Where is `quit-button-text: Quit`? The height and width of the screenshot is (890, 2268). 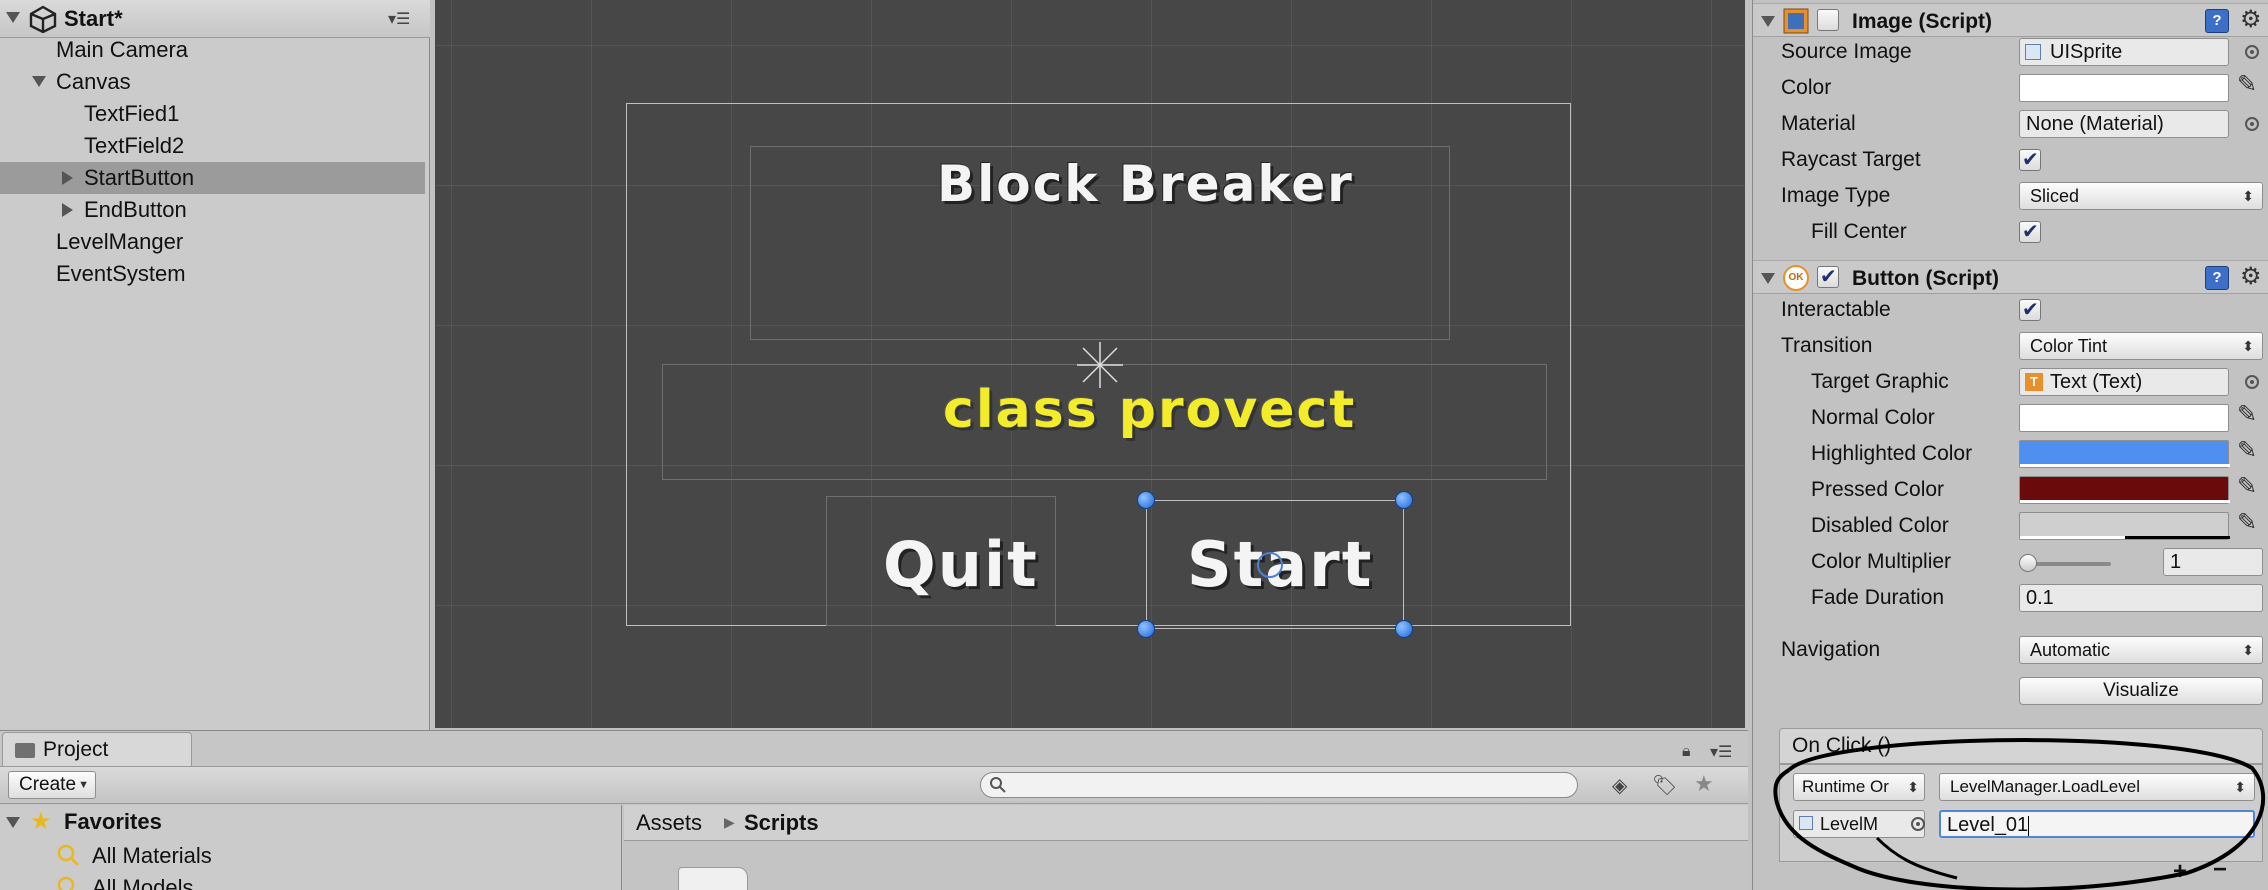 quit-button-text: Quit is located at coordinates (961, 564).